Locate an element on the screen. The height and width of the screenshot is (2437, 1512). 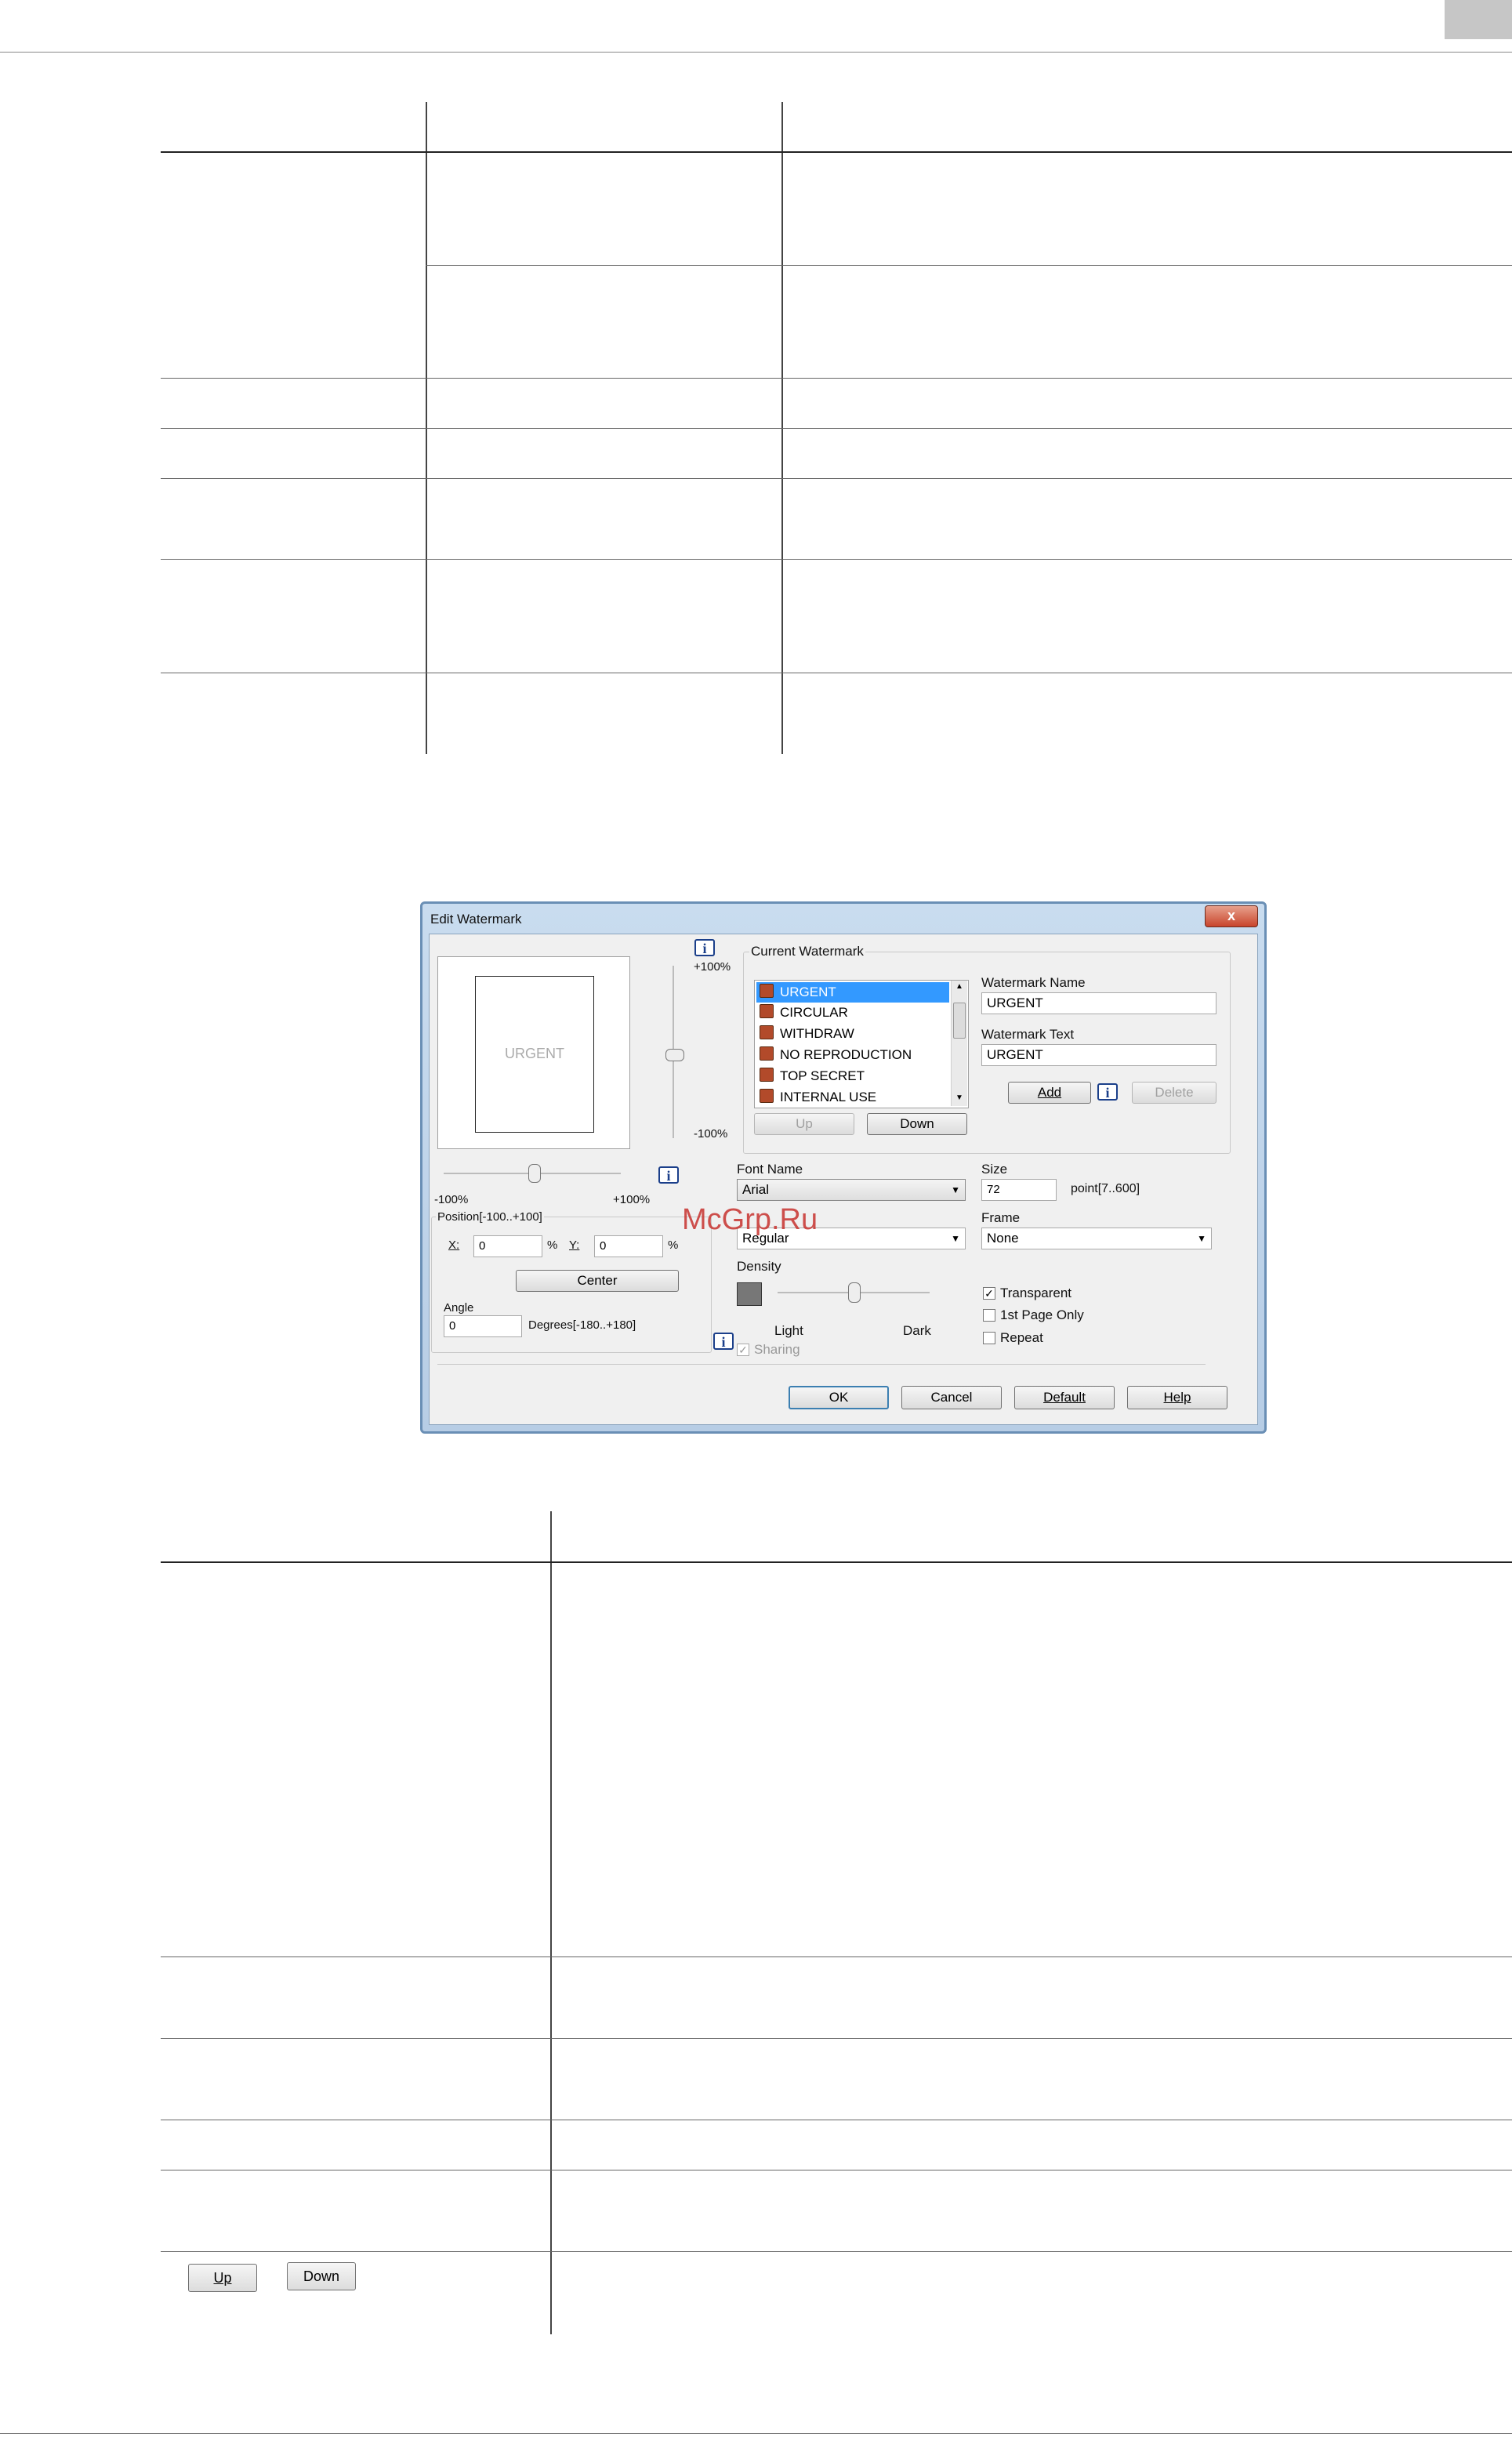
font-name-label: Font Name is located at coordinates (770, 1169).